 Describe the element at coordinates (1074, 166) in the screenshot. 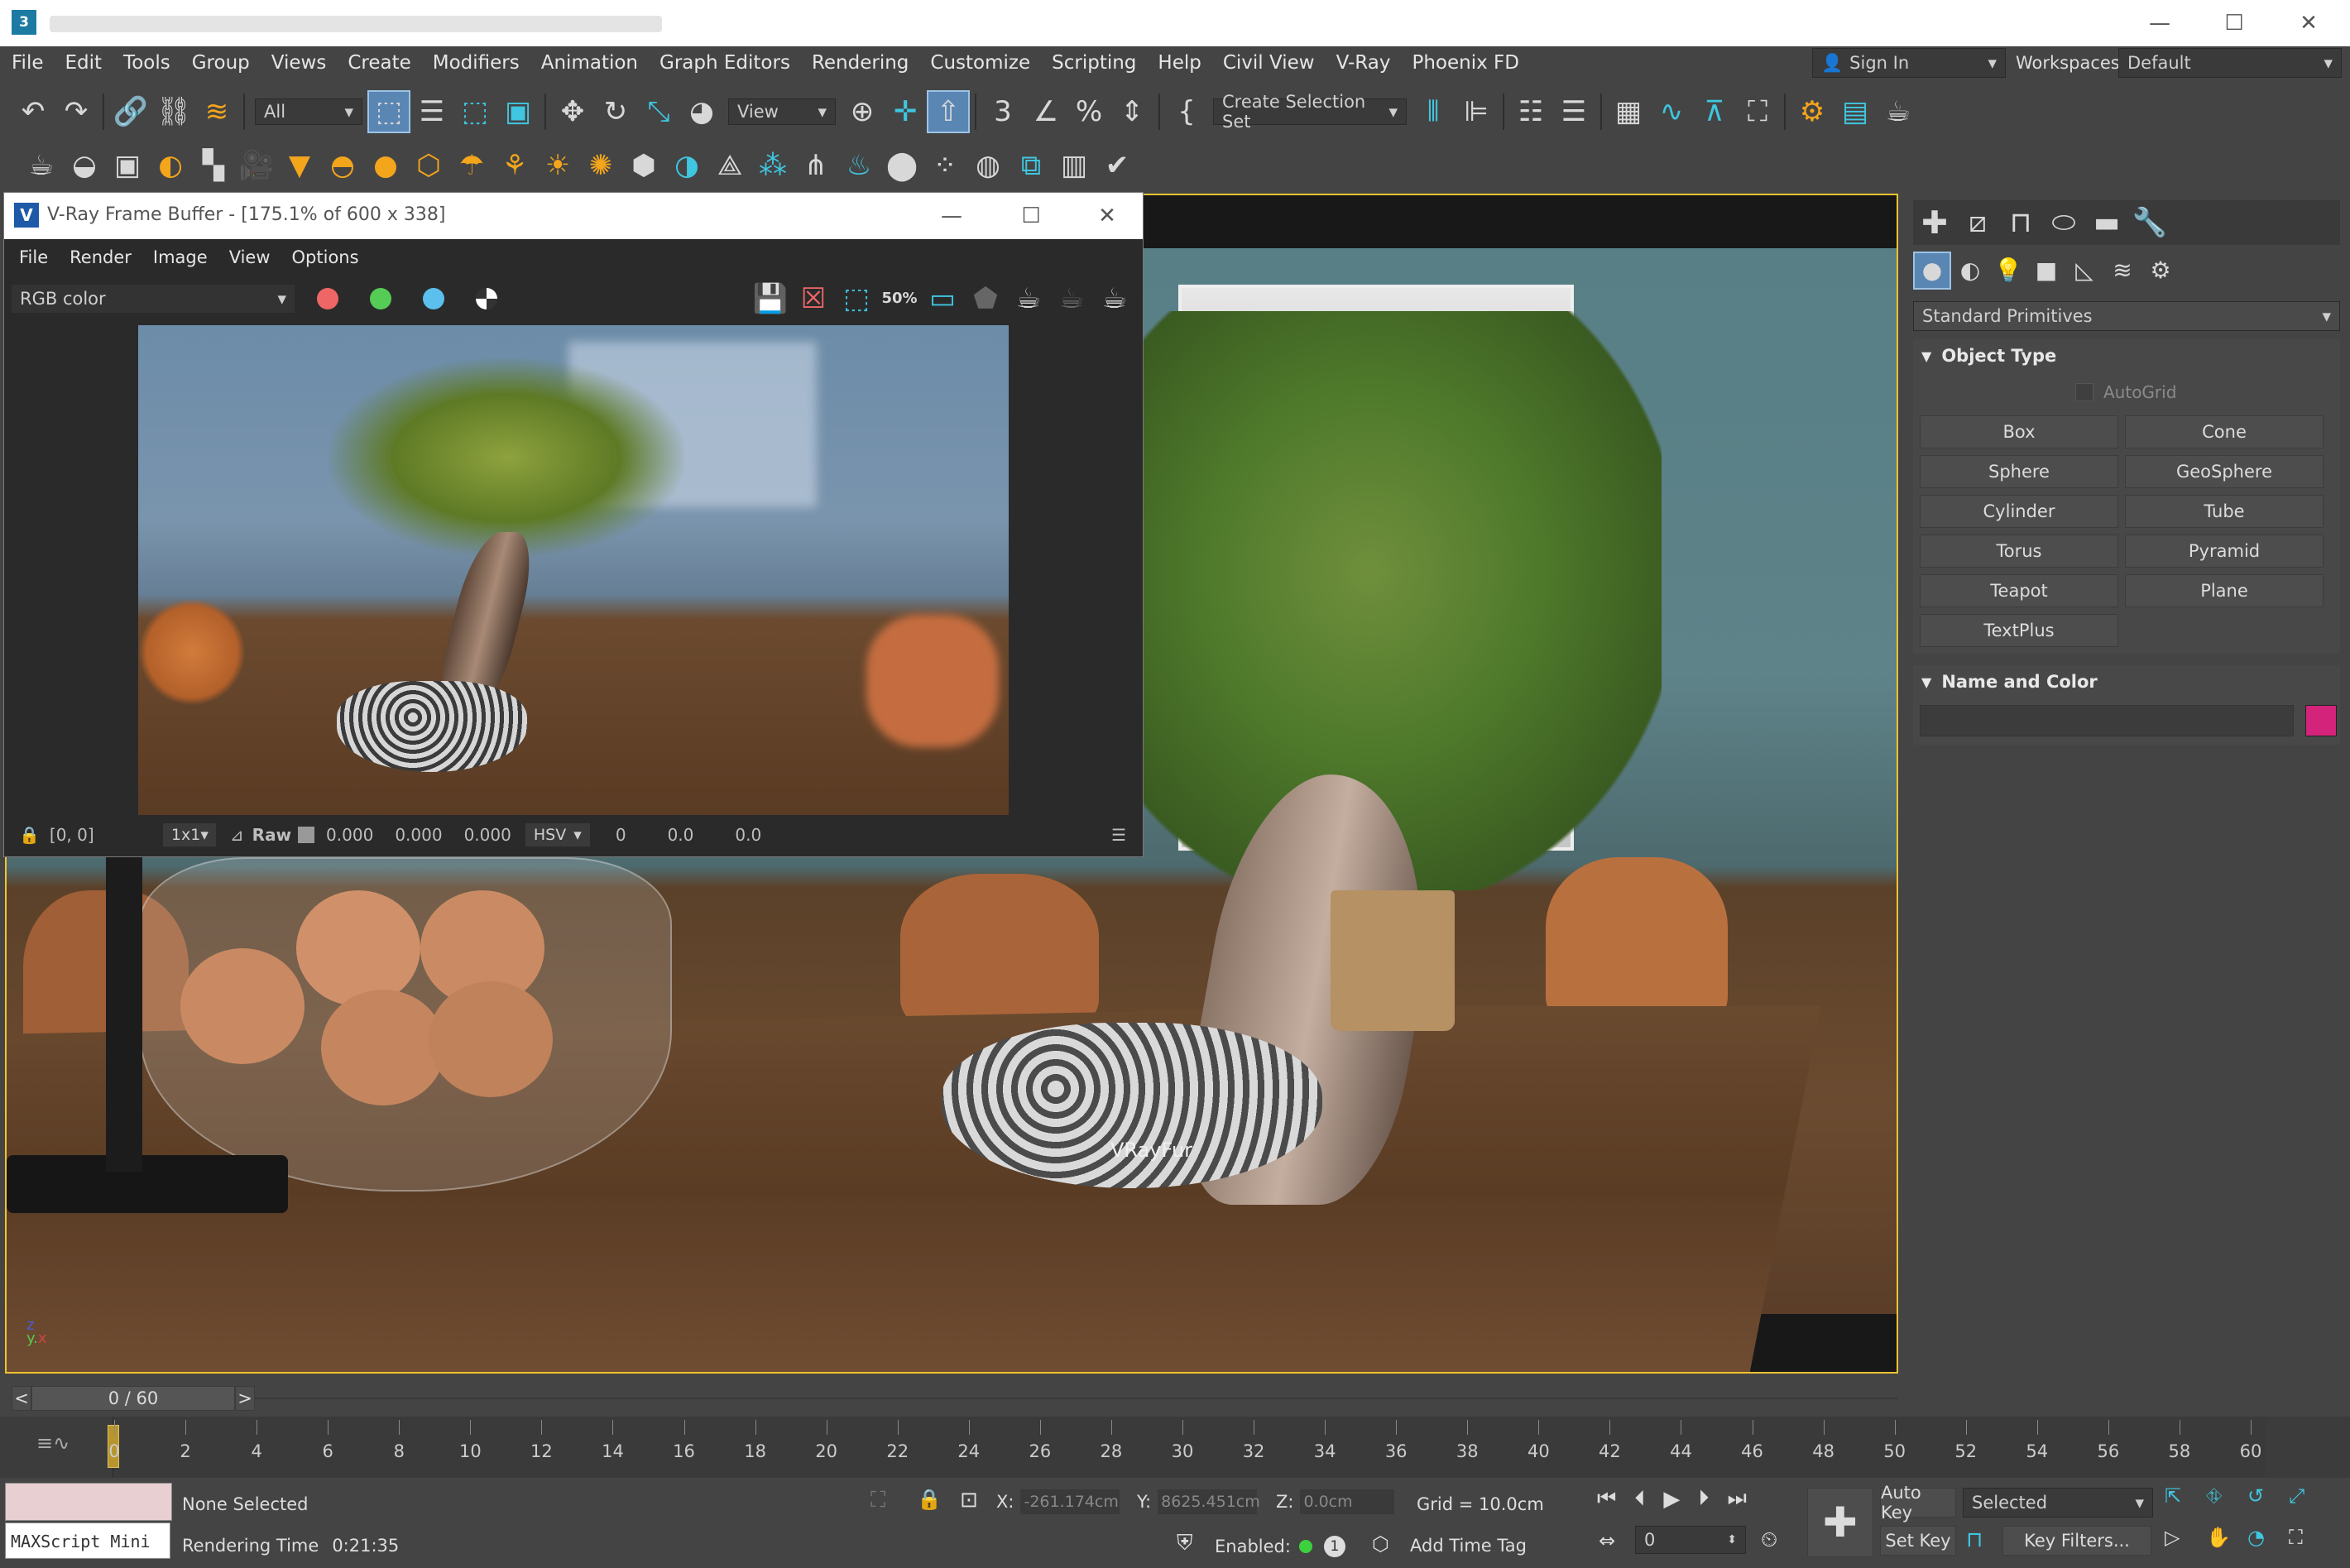

I see `vray-scene-converter-icon: ▥` at that location.